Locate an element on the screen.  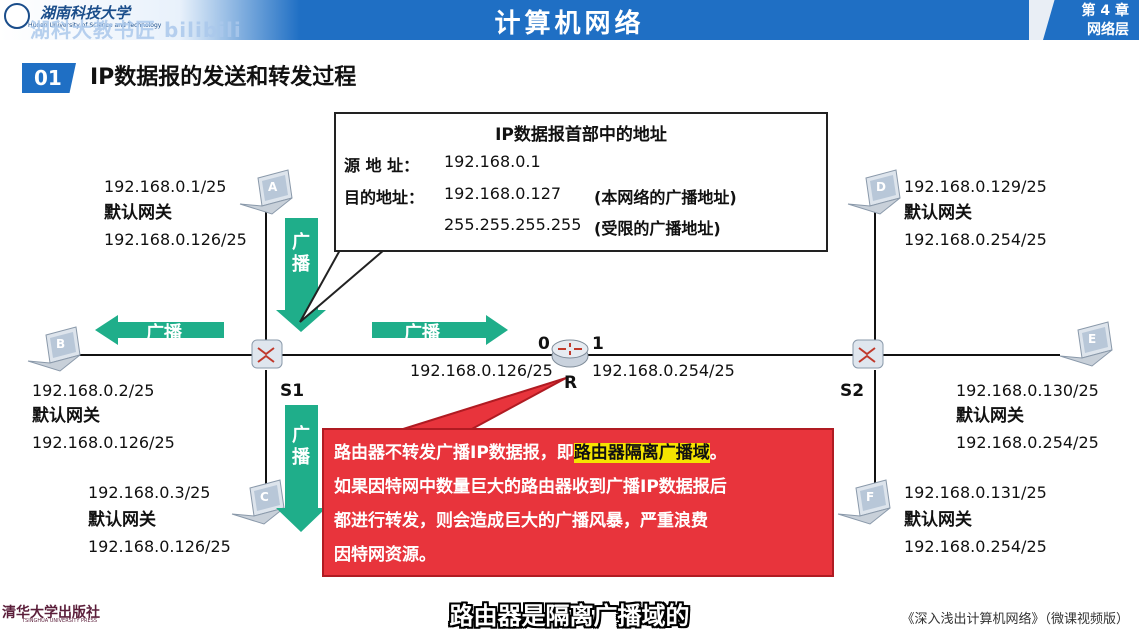
dst-label: 目的地址： is located at coordinates (384, 197).